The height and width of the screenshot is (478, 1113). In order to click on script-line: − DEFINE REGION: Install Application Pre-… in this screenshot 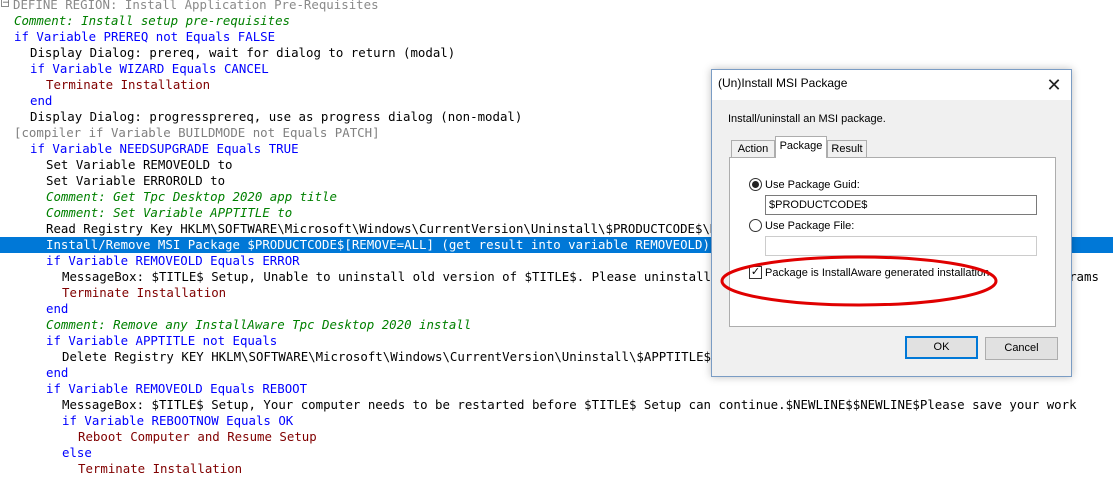, I will do `click(556, 6)`.